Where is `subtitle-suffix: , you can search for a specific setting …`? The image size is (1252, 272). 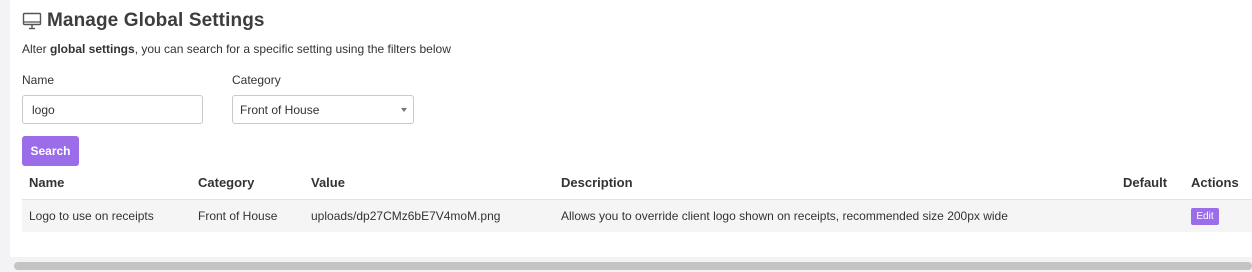
subtitle-suffix: , you can search for a specific setting … is located at coordinates (292, 49).